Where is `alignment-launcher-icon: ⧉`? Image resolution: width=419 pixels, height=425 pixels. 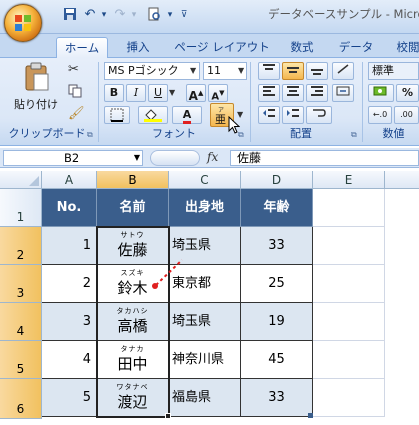 alignment-launcher-icon: ⧉ is located at coordinates (354, 135).